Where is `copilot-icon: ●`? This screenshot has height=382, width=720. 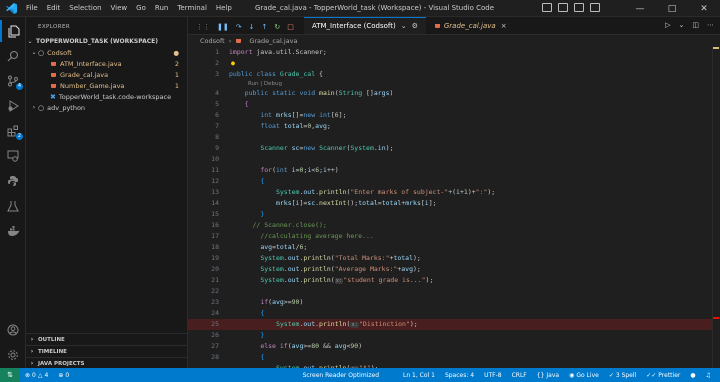 copilot-icon: ● is located at coordinates (692, 375).